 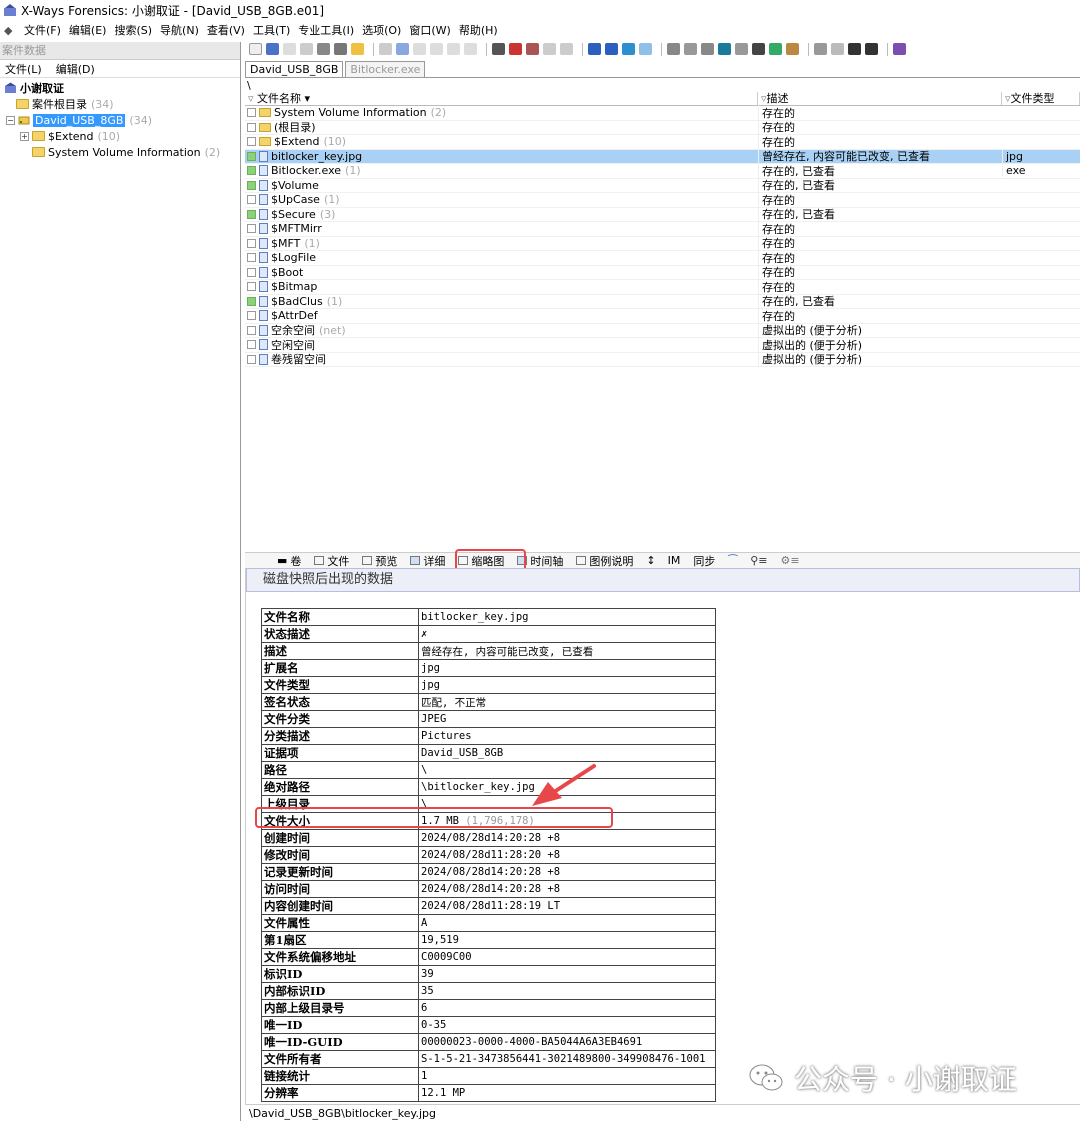 What do you see at coordinates (42, 30) in the screenshot?
I see `menu-file: 文件(F)` at bounding box center [42, 30].